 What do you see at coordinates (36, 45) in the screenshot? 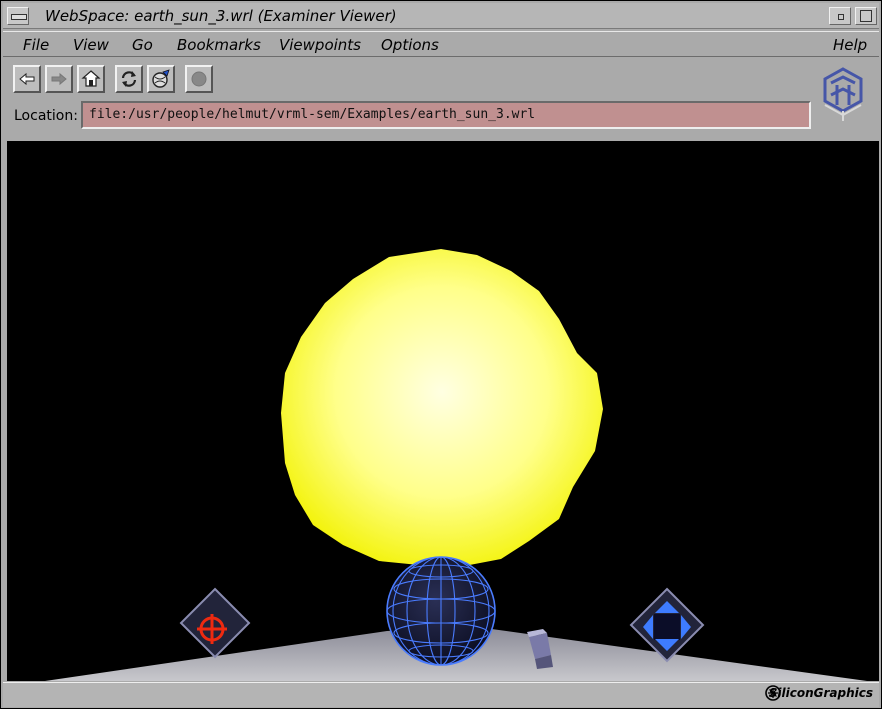
I see `menu-file: File` at bounding box center [36, 45].